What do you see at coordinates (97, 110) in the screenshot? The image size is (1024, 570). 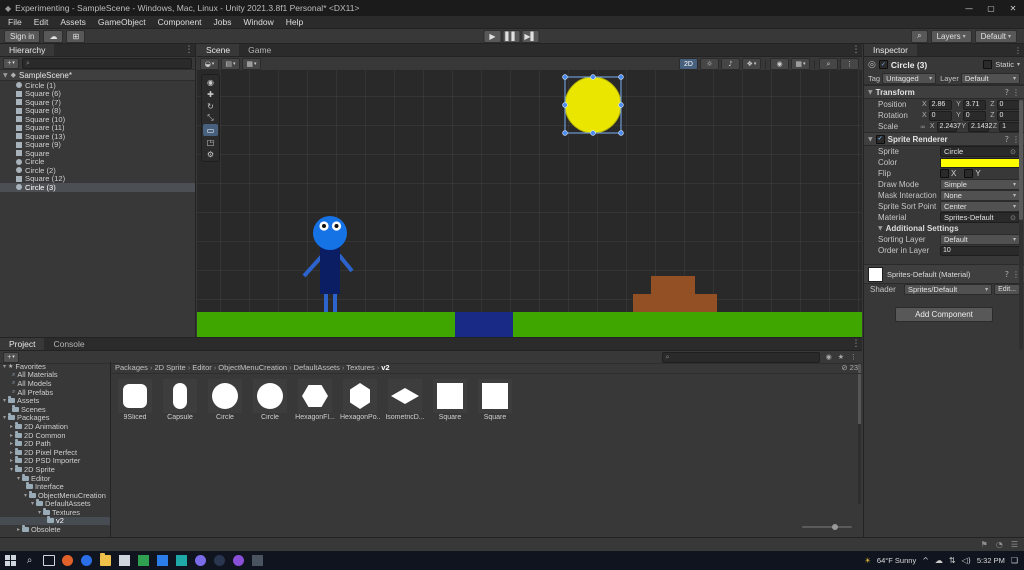 I see `hierarchy-item: Square (8)` at bounding box center [97, 110].